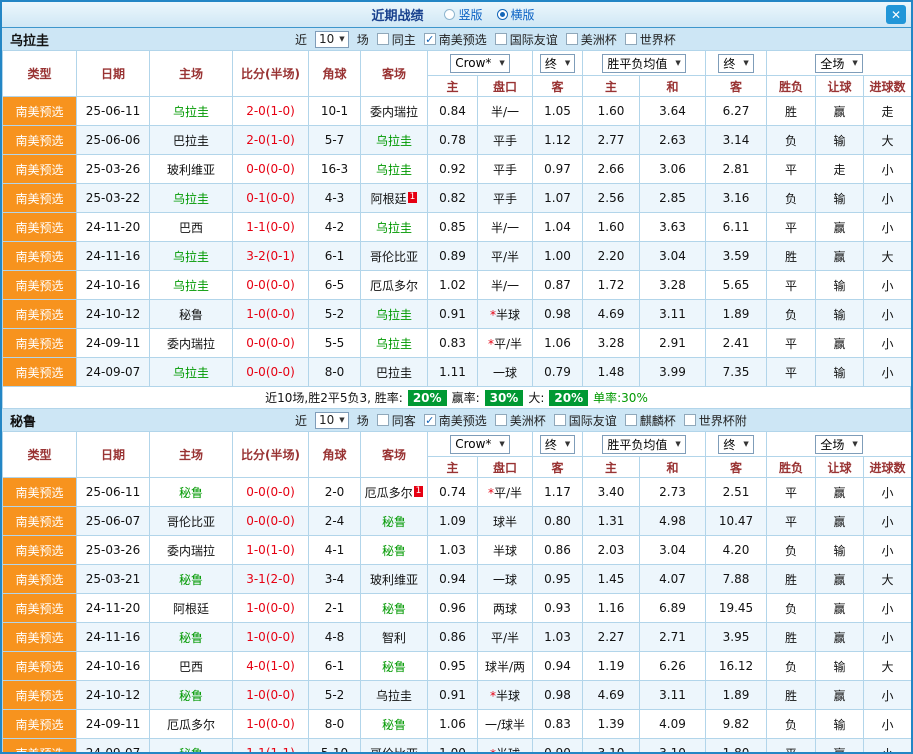  I want to click on odds-home-cell: 0.84, so click(452, 111).